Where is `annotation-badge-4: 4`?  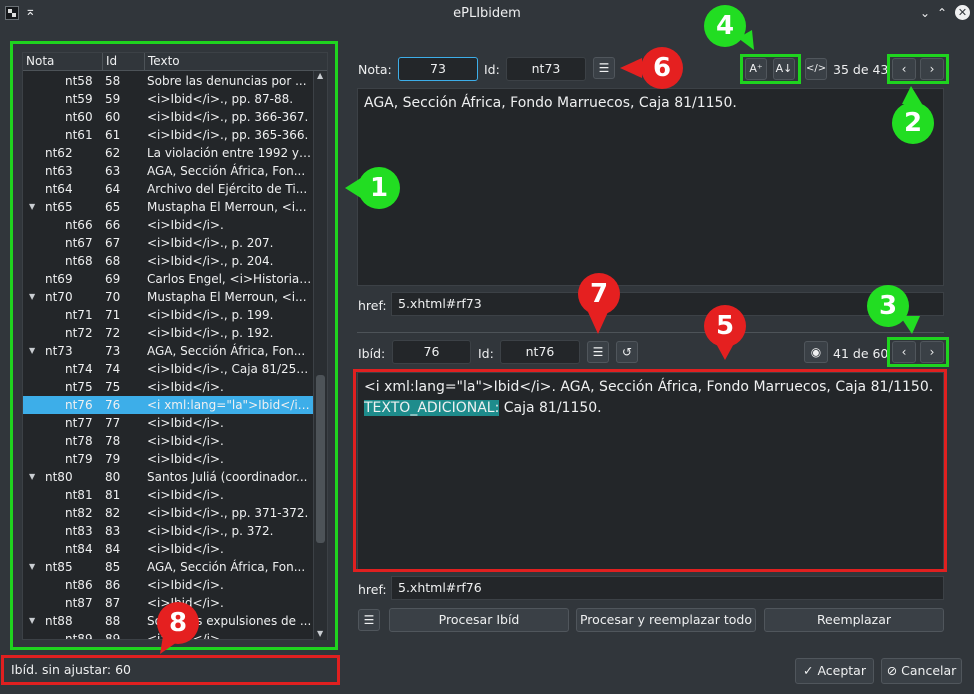
annotation-badge-4: 4 is located at coordinates (725, 26).